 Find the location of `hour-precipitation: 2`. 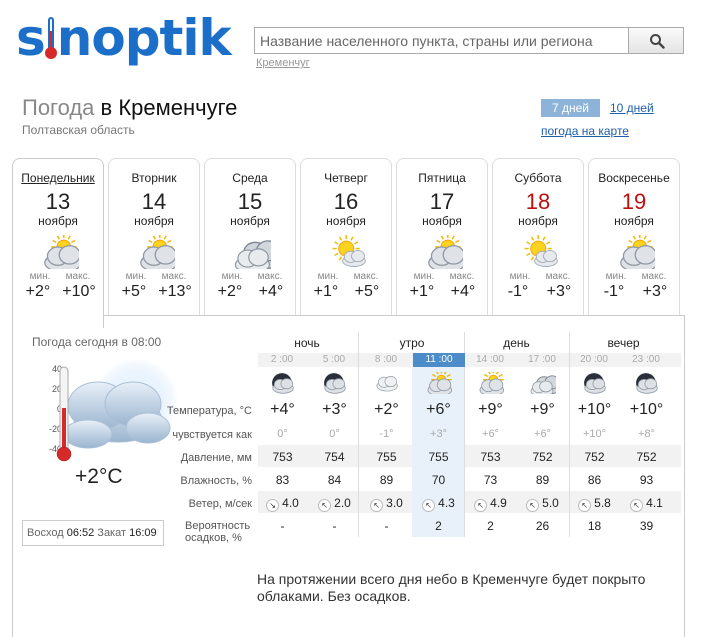

hour-precipitation: 2 is located at coordinates (438, 526).